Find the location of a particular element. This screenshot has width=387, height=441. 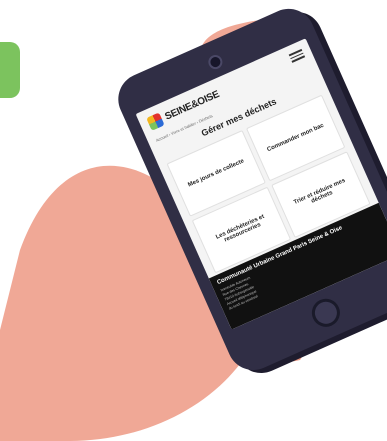

home-button is located at coordinates (326, 313).